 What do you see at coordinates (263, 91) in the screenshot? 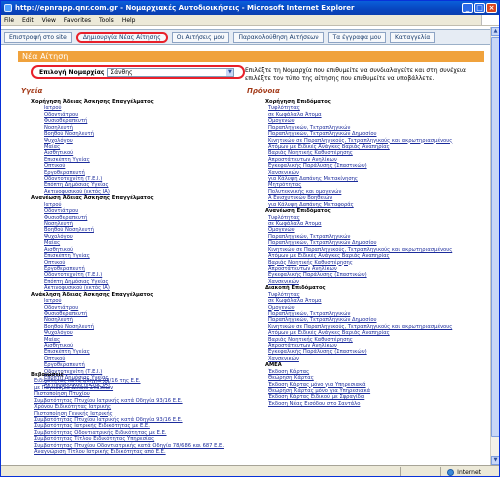
I see `welfare-heading: Πρόνοια` at bounding box center [263, 91].